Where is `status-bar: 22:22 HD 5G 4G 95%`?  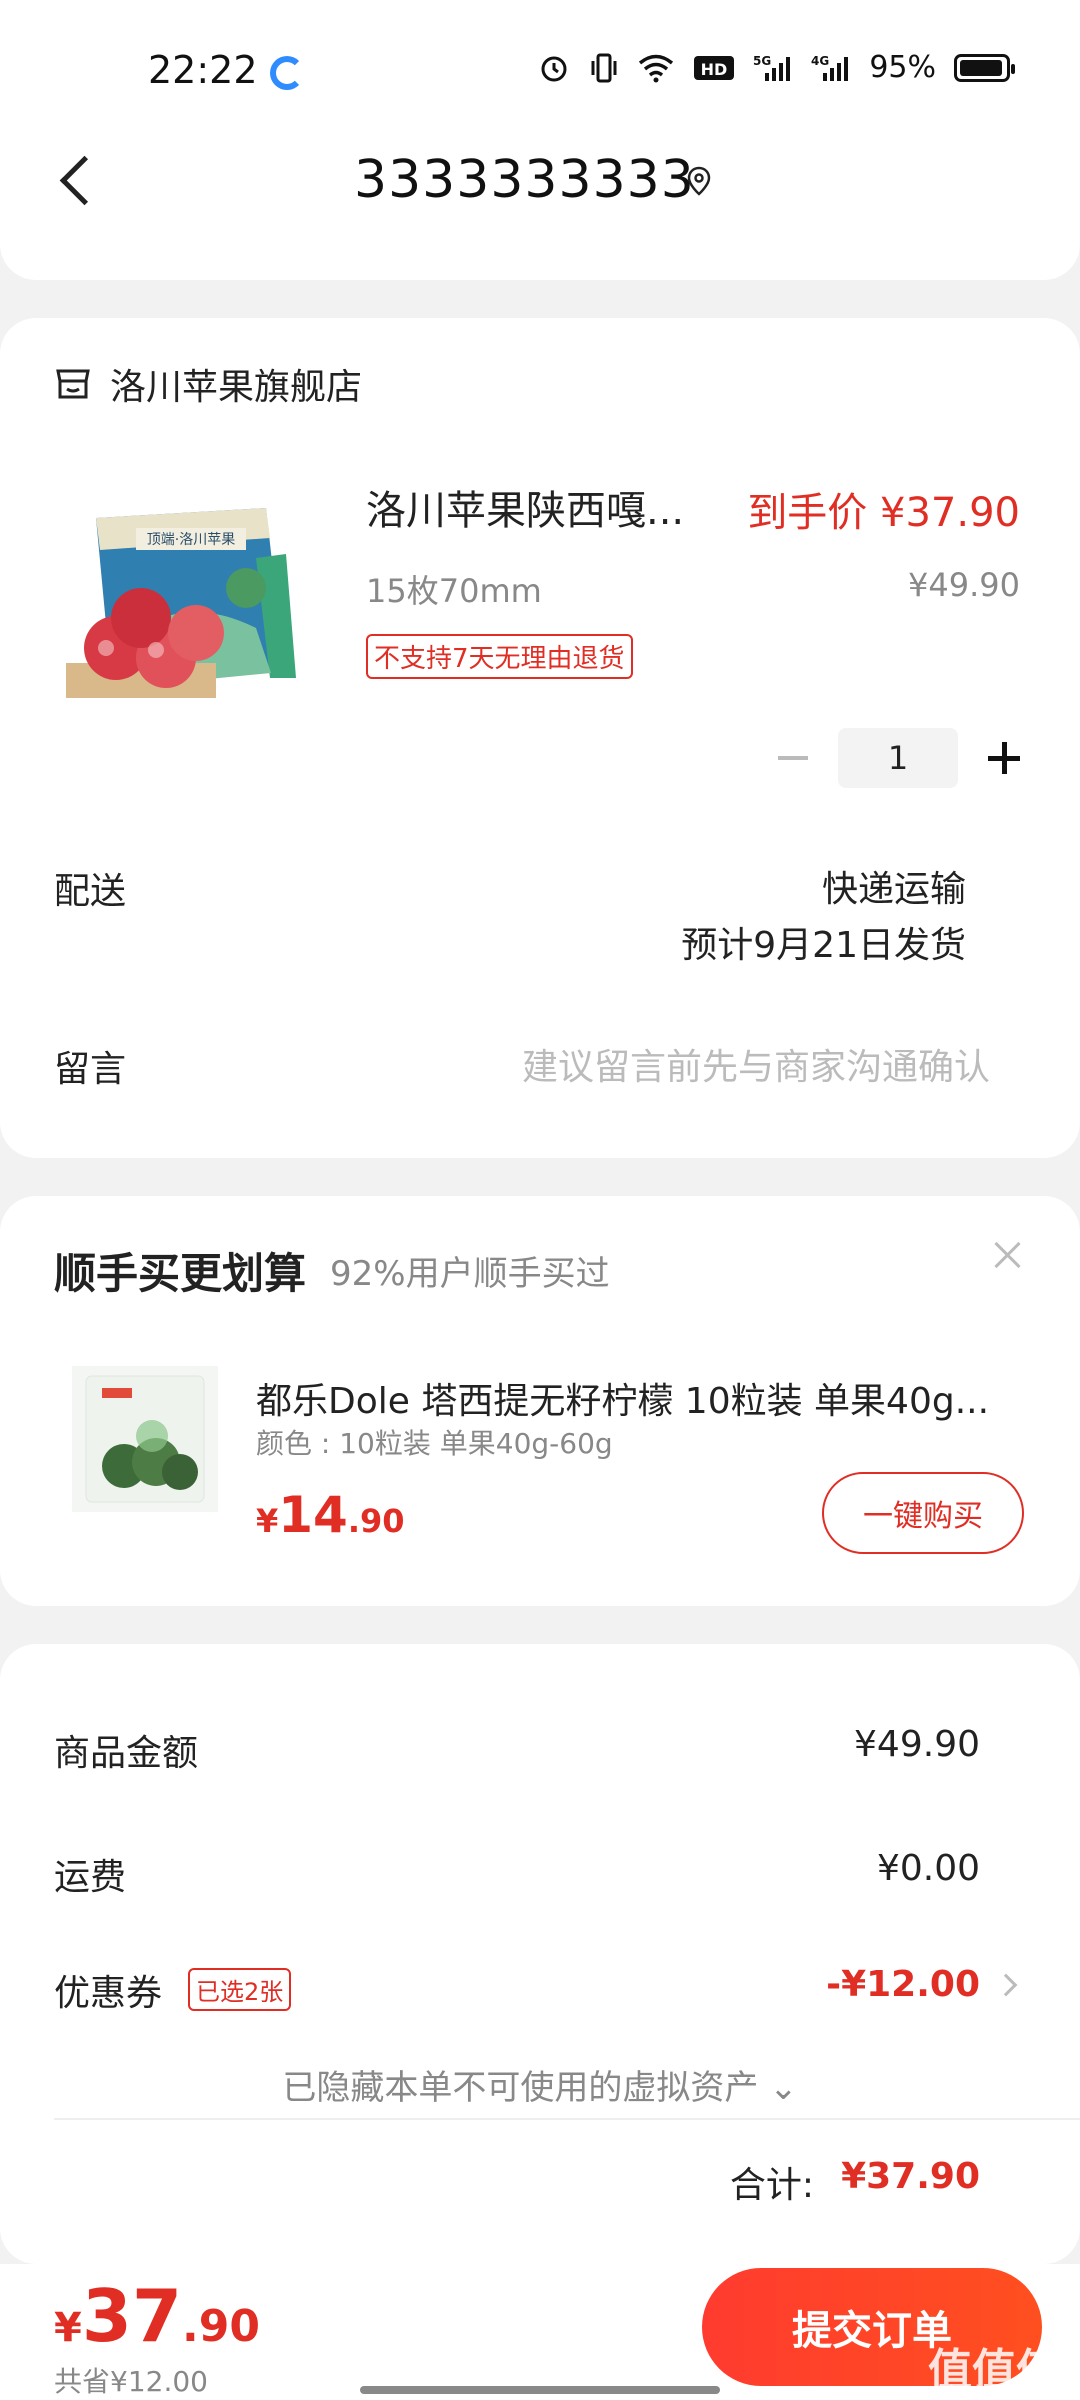
status-bar: 22:22 HD 5G 4G 95% is located at coordinates (540, 70).